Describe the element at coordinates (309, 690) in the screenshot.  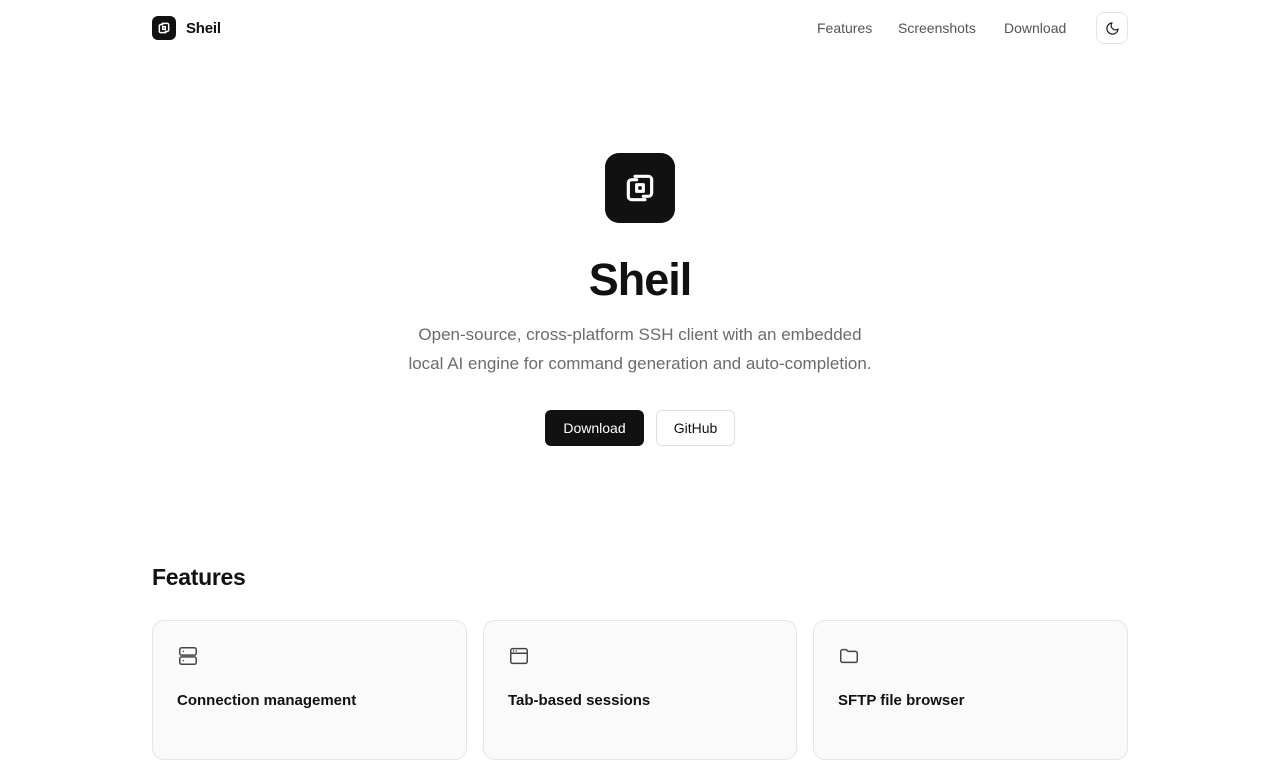
I see `feature-card-connection-management: Connection management` at that location.